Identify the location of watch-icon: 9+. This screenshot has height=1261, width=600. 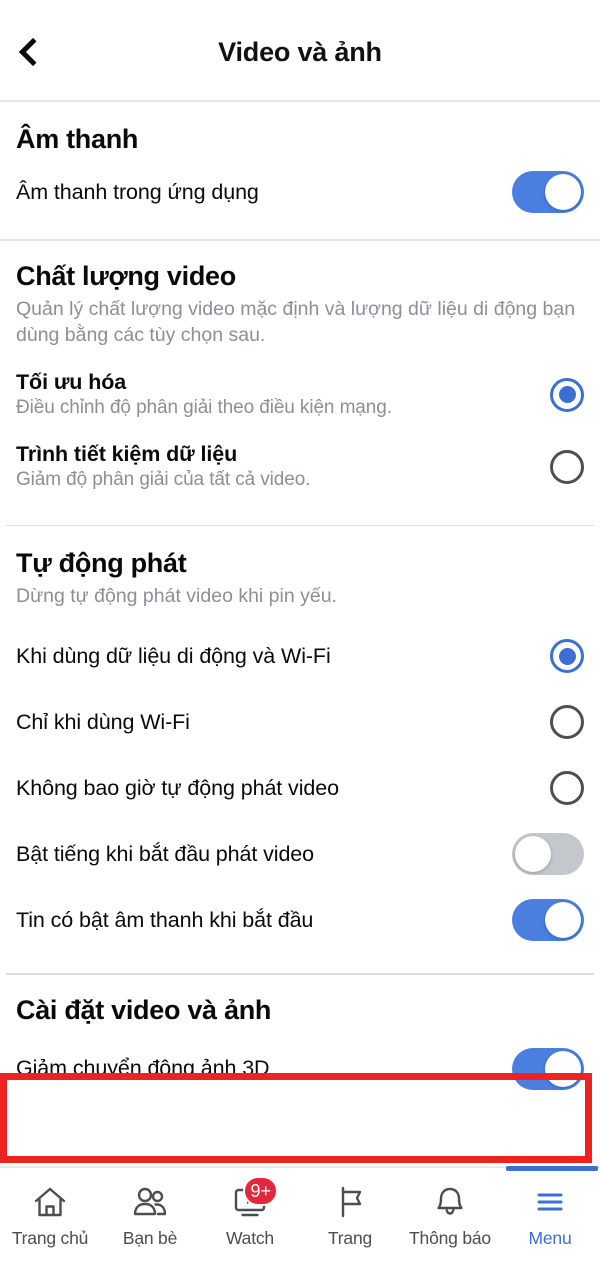
(253, 1199).